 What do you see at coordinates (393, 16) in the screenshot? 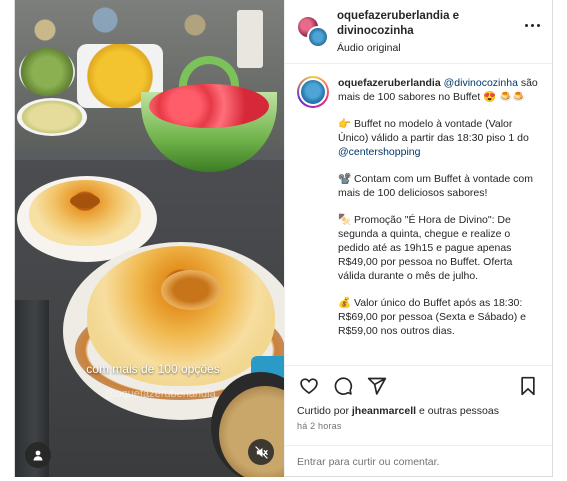
I see `account-link-primary: oquefazeruberlandia` at bounding box center [393, 16].